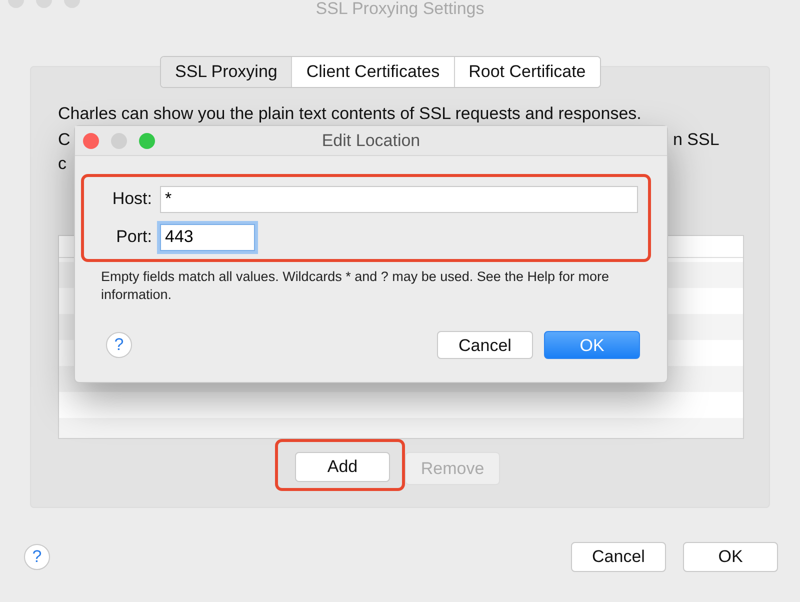 Image resolution: width=800 pixels, height=602 pixels. I want to click on description-text: Charles can show you the plain text contents of SSL requests and responses., so click(350, 114).